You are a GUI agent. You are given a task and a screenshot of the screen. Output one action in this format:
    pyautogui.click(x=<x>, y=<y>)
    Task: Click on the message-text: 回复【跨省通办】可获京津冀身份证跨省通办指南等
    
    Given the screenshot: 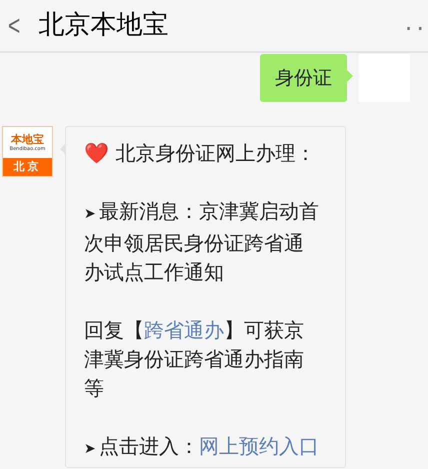 What is the action you would take?
    pyautogui.click(x=194, y=359)
    